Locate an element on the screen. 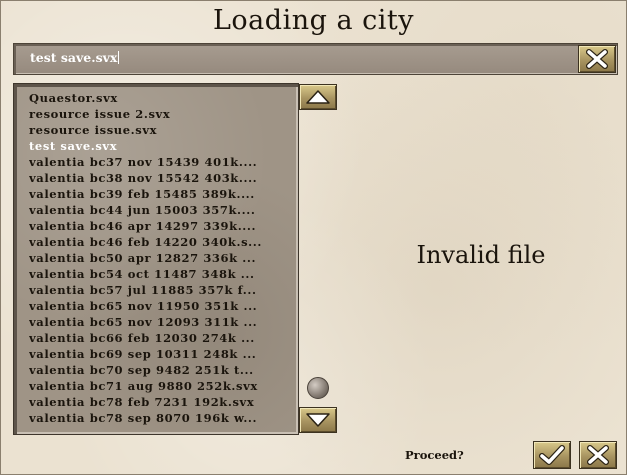  clear-filename-button is located at coordinates (597, 59).